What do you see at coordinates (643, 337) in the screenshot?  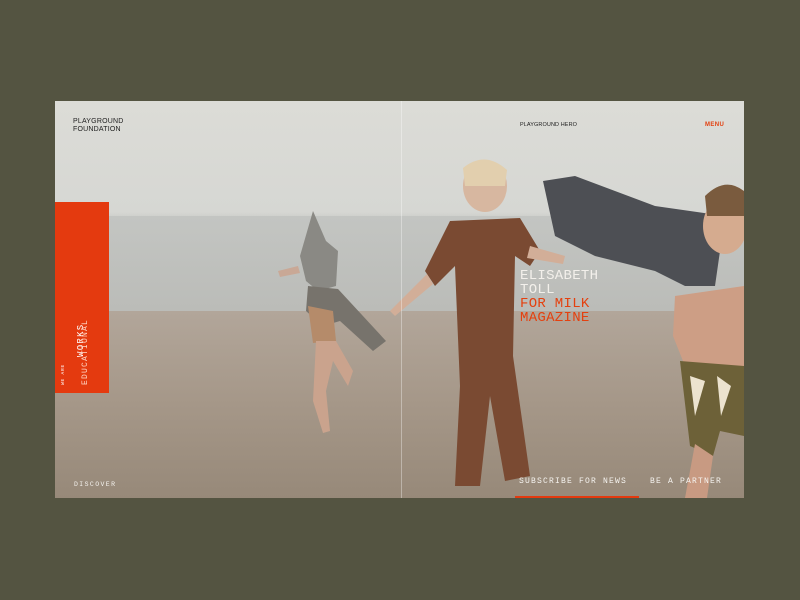 I see `child-towel-figure` at bounding box center [643, 337].